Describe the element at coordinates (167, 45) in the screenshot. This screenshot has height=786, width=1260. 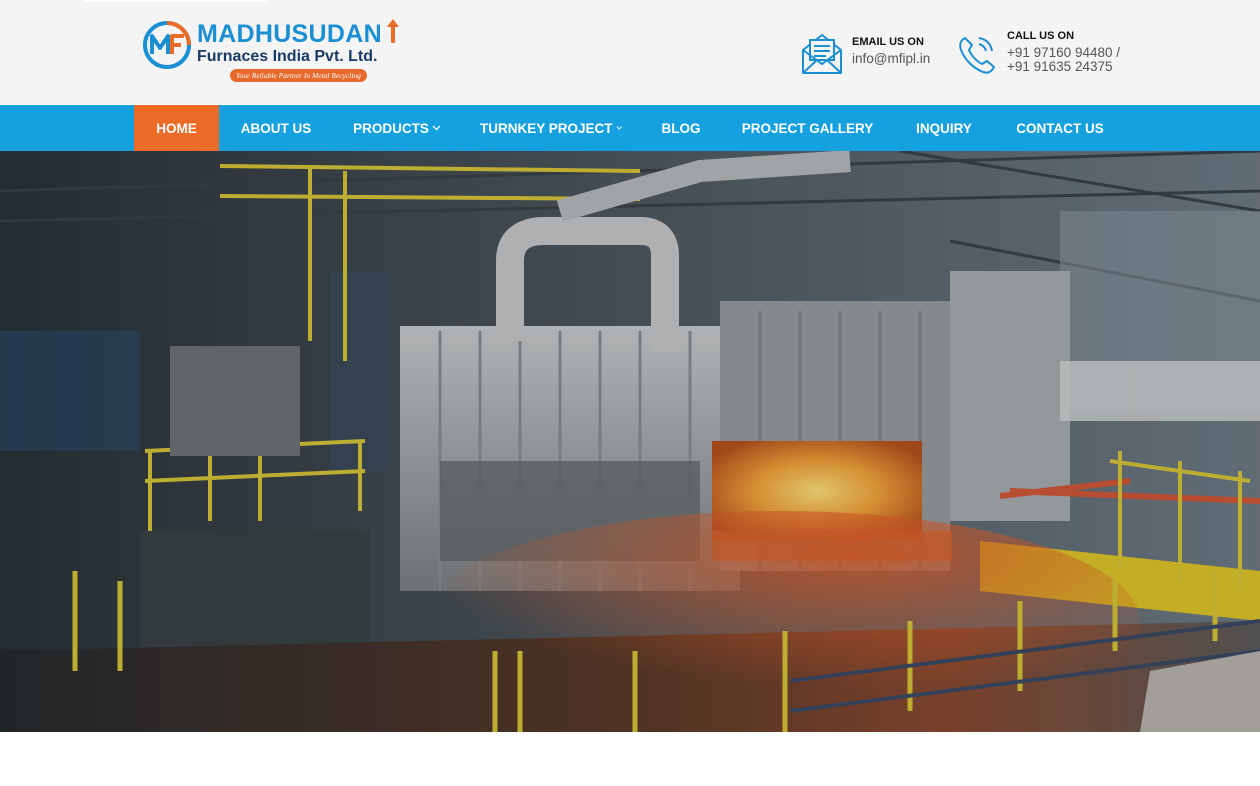
I see `logo-mark-icon` at that location.